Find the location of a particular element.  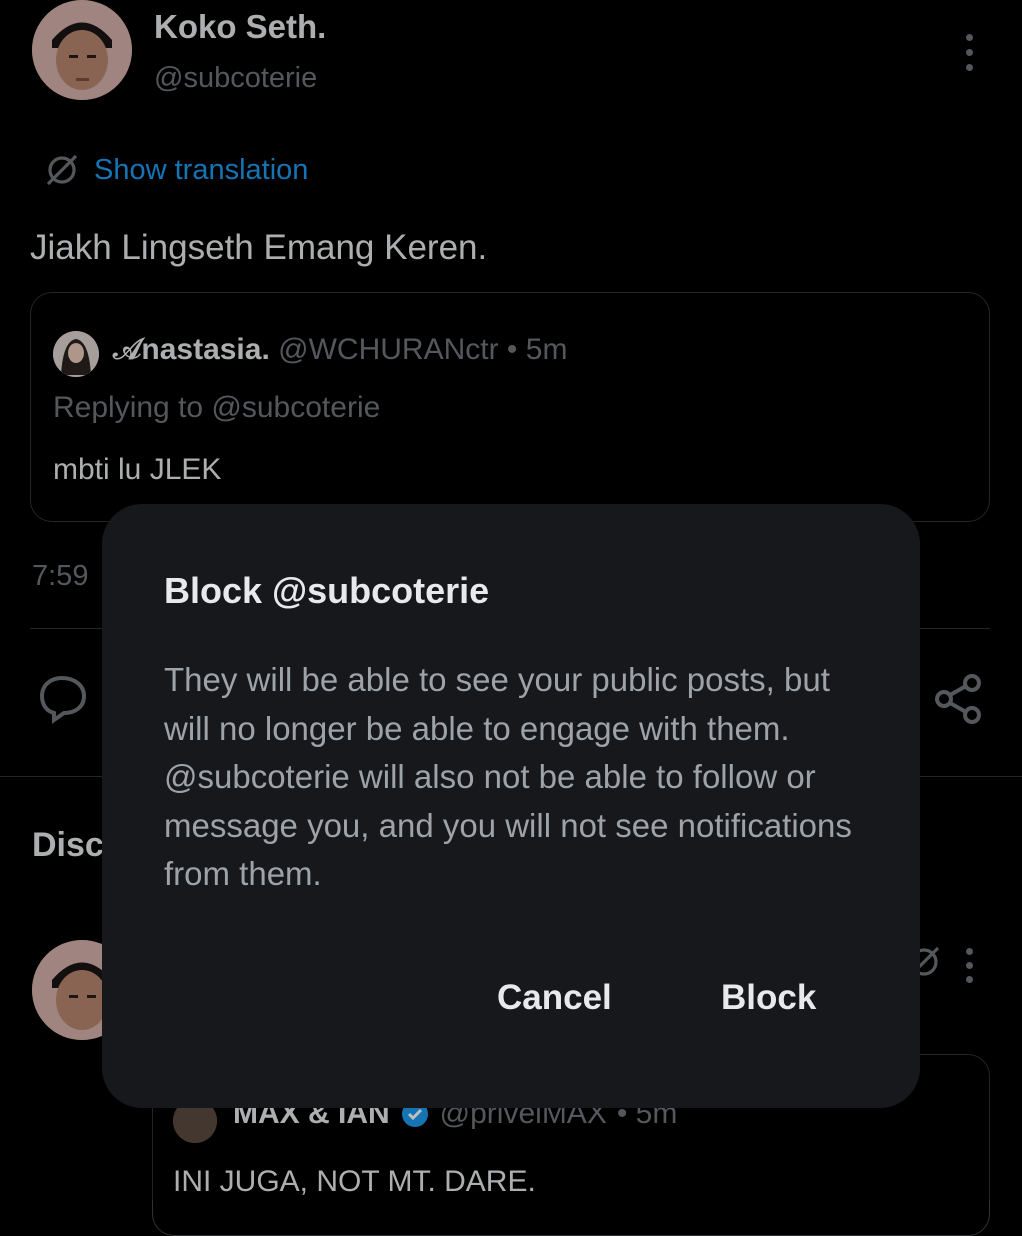

block-button: Block is located at coordinates (768, 998).